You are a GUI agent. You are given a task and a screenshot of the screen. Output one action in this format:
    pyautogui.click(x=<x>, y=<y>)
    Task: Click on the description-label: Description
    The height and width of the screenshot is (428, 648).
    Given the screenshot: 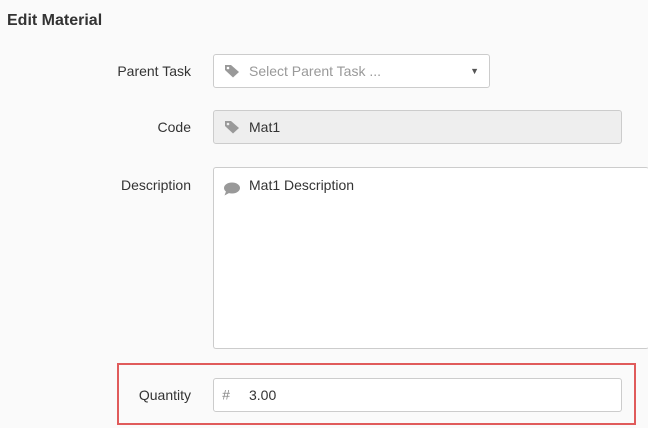 What is the action you would take?
    pyautogui.click(x=155, y=185)
    